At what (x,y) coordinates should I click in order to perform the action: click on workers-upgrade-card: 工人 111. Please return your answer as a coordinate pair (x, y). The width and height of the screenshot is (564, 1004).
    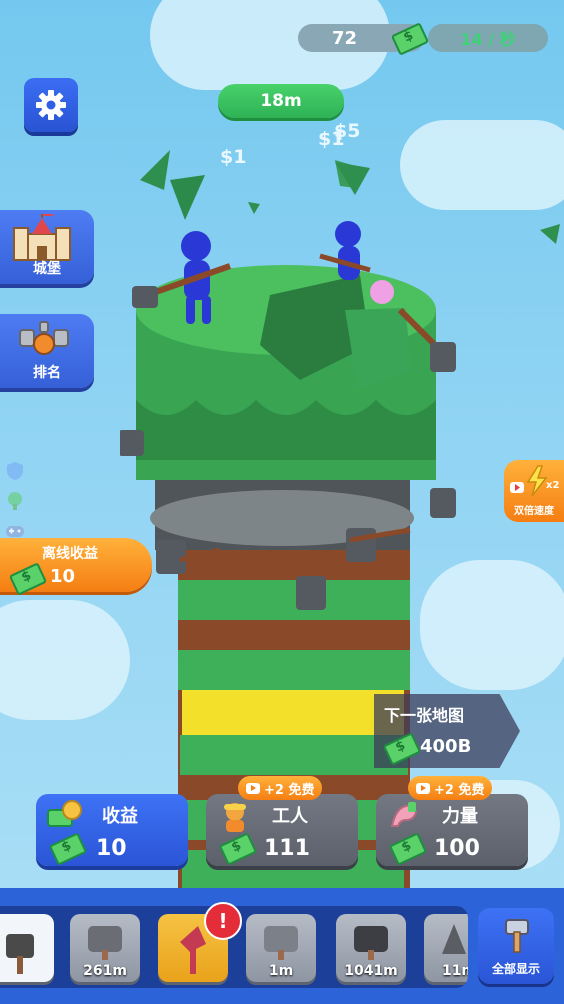
    Looking at the image, I should click on (282, 830).